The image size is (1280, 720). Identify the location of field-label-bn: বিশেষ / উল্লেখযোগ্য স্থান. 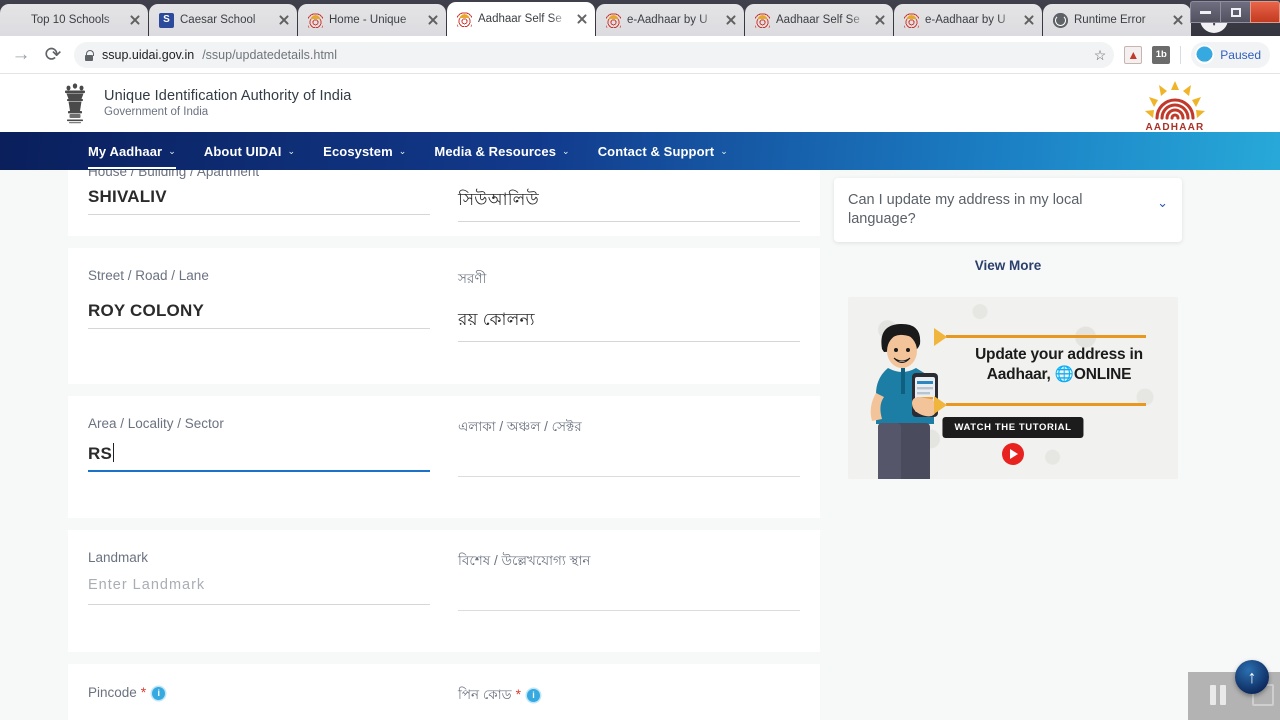
(524, 560).